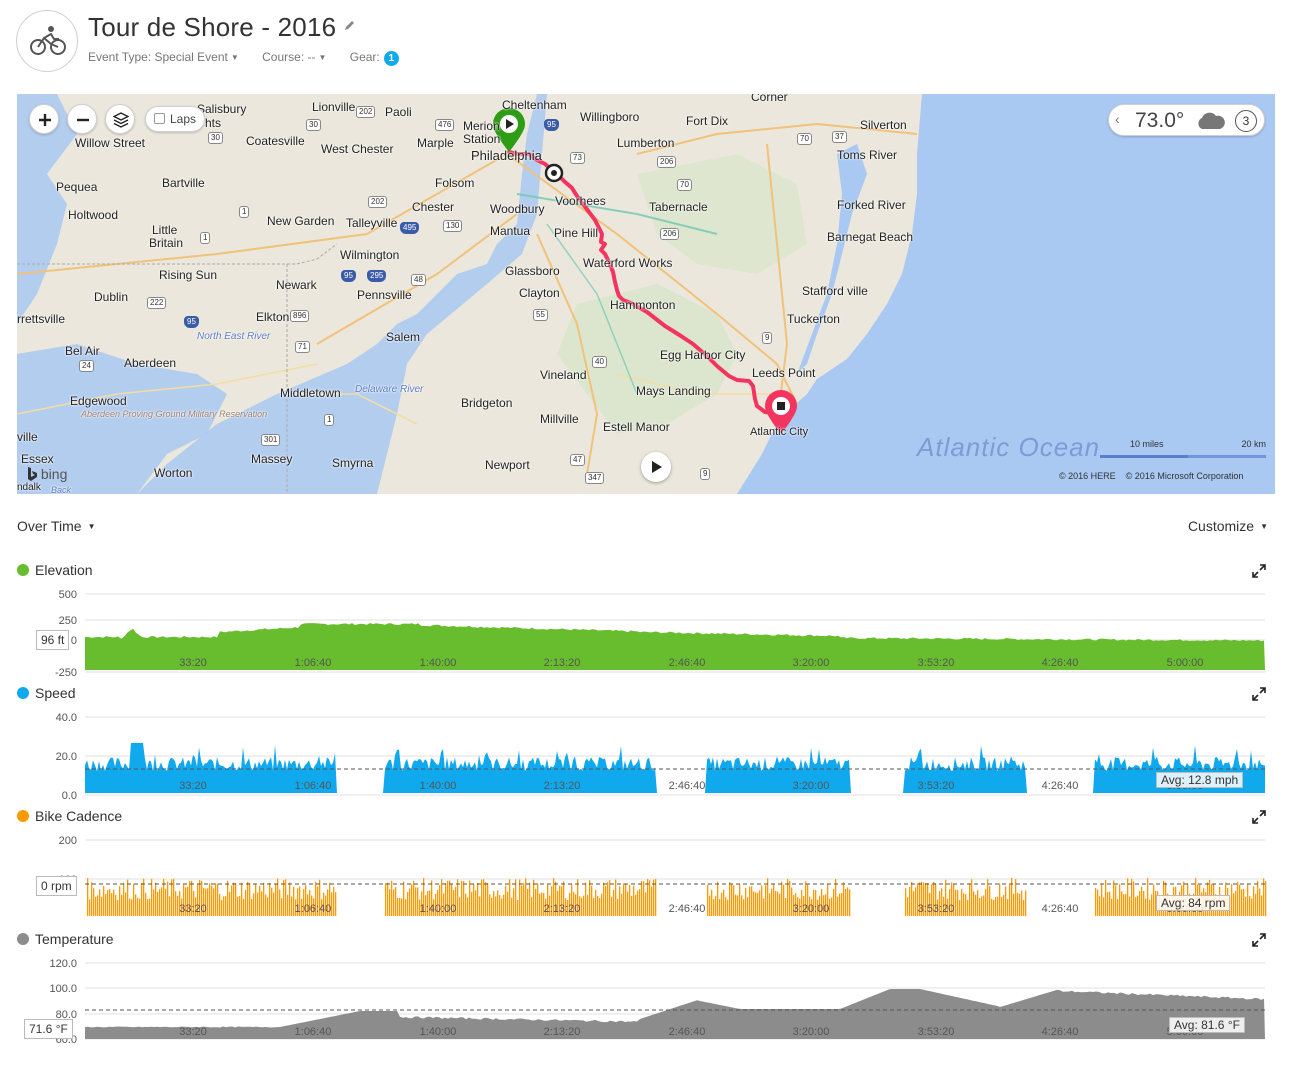 This screenshot has width=1314, height=1074. I want to click on map-label-aberdeen: Aberdeen, so click(150, 363).